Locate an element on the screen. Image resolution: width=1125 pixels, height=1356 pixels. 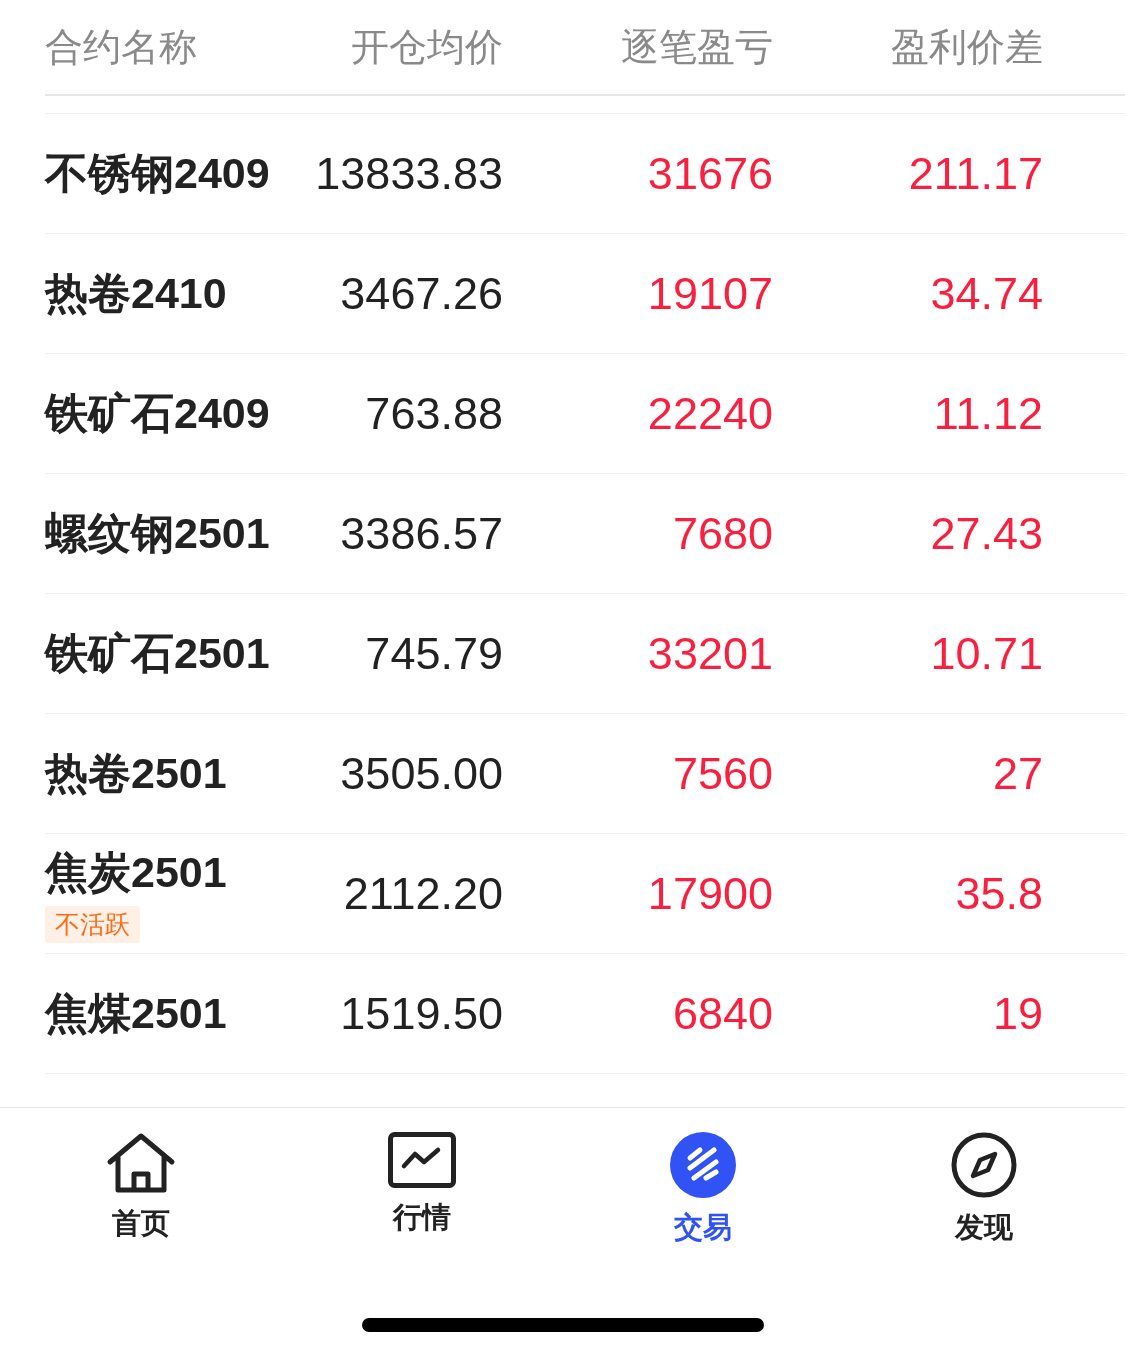
contract-name: 铁矿石2501 is located at coordinates (157, 653).